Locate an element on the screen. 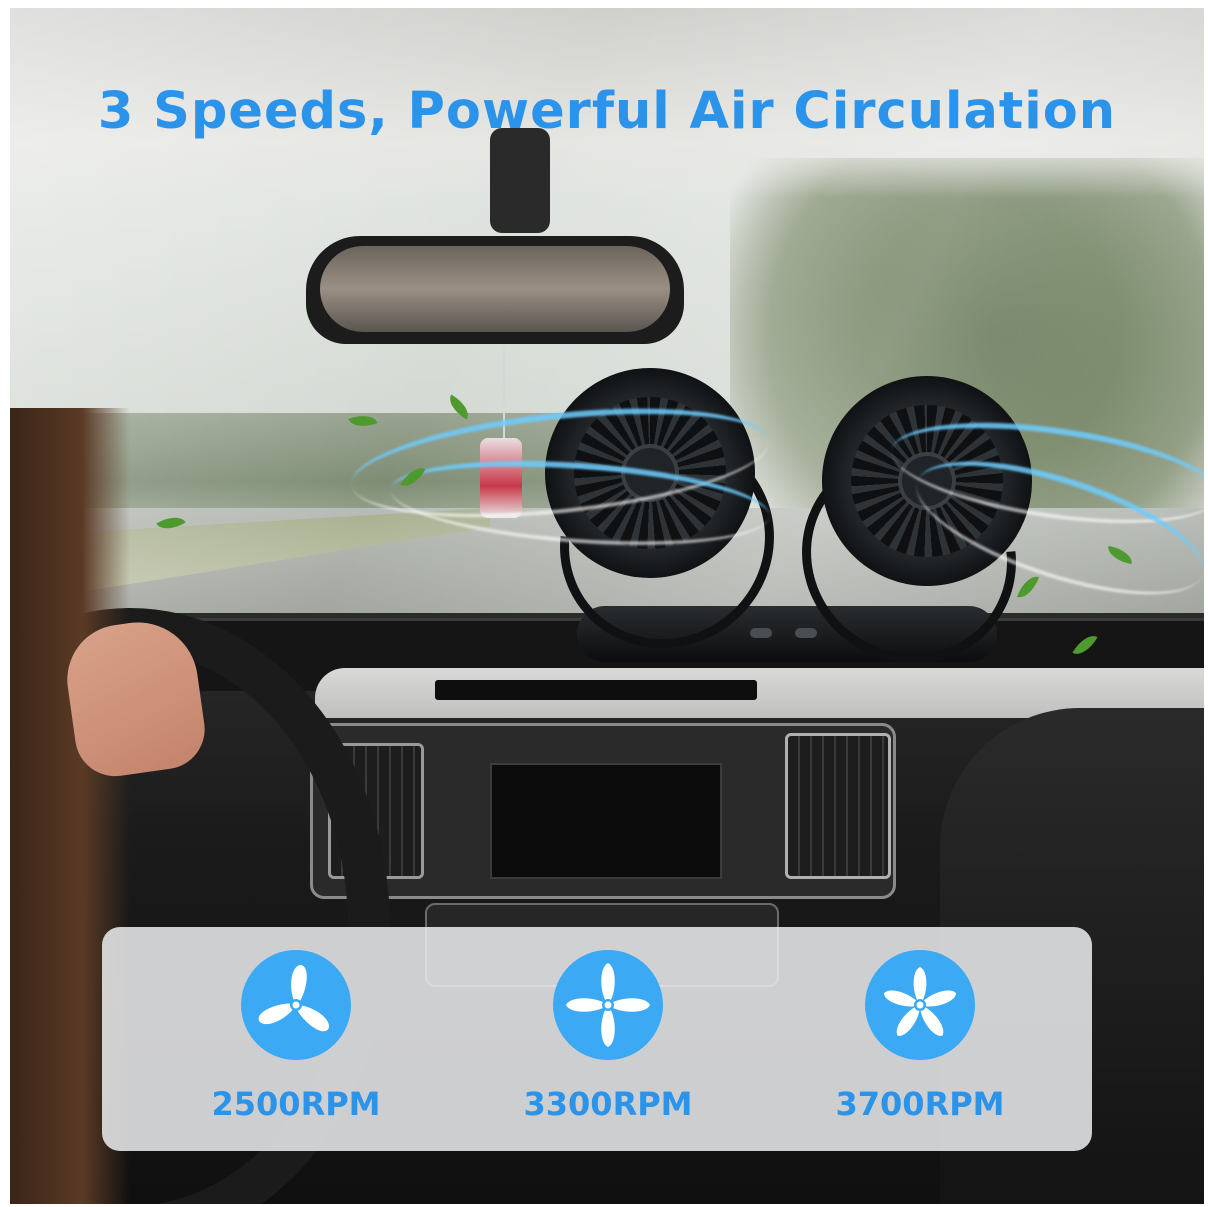 This screenshot has width=1208, height=1207. speed-label-low: 2500RPM is located at coordinates (296, 1104).